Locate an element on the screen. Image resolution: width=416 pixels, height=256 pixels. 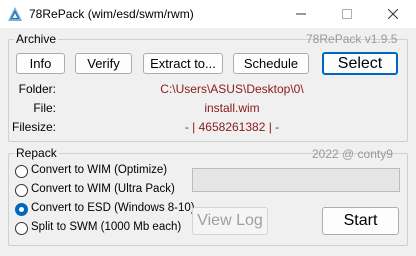
maximize-button is located at coordinates (347, 14).